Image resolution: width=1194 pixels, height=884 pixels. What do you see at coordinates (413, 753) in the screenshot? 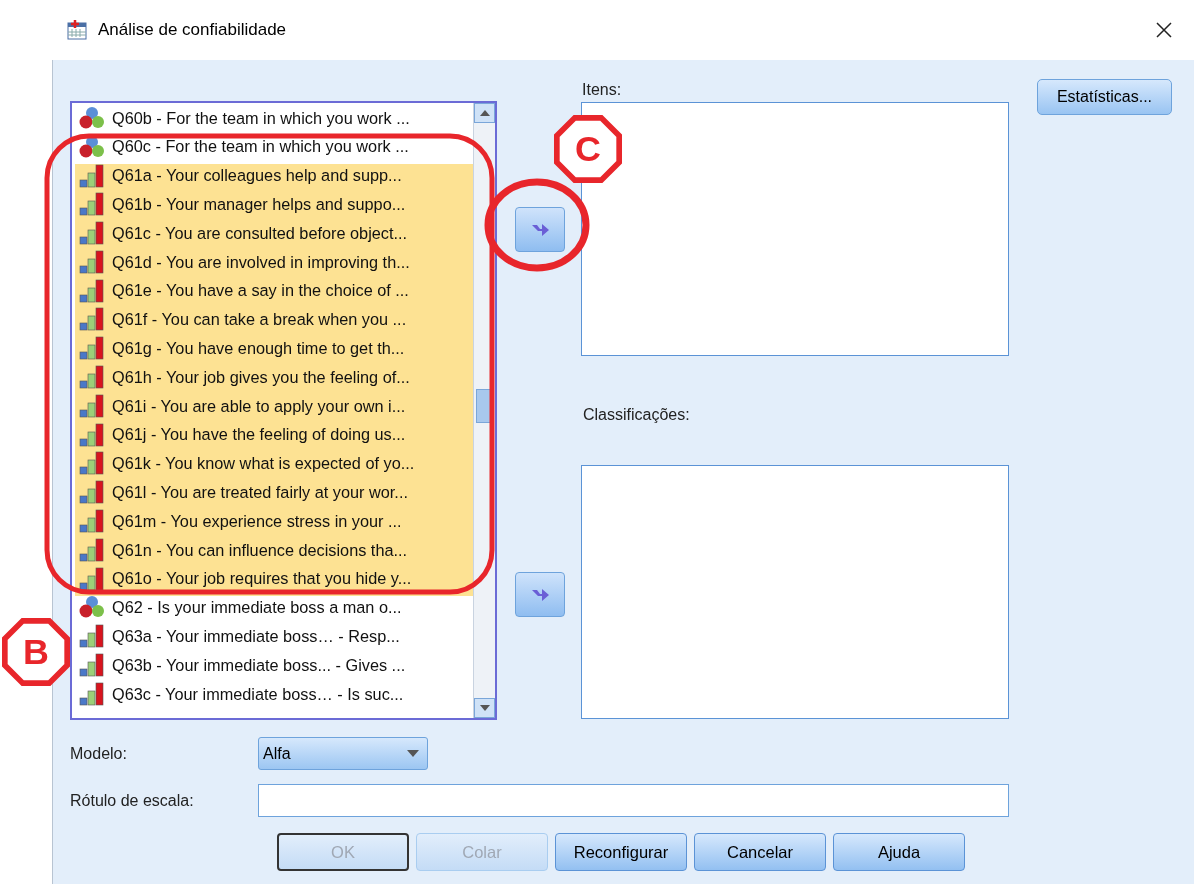
I see `dropdown-arrow-icon` at bounding box center [413, 753].